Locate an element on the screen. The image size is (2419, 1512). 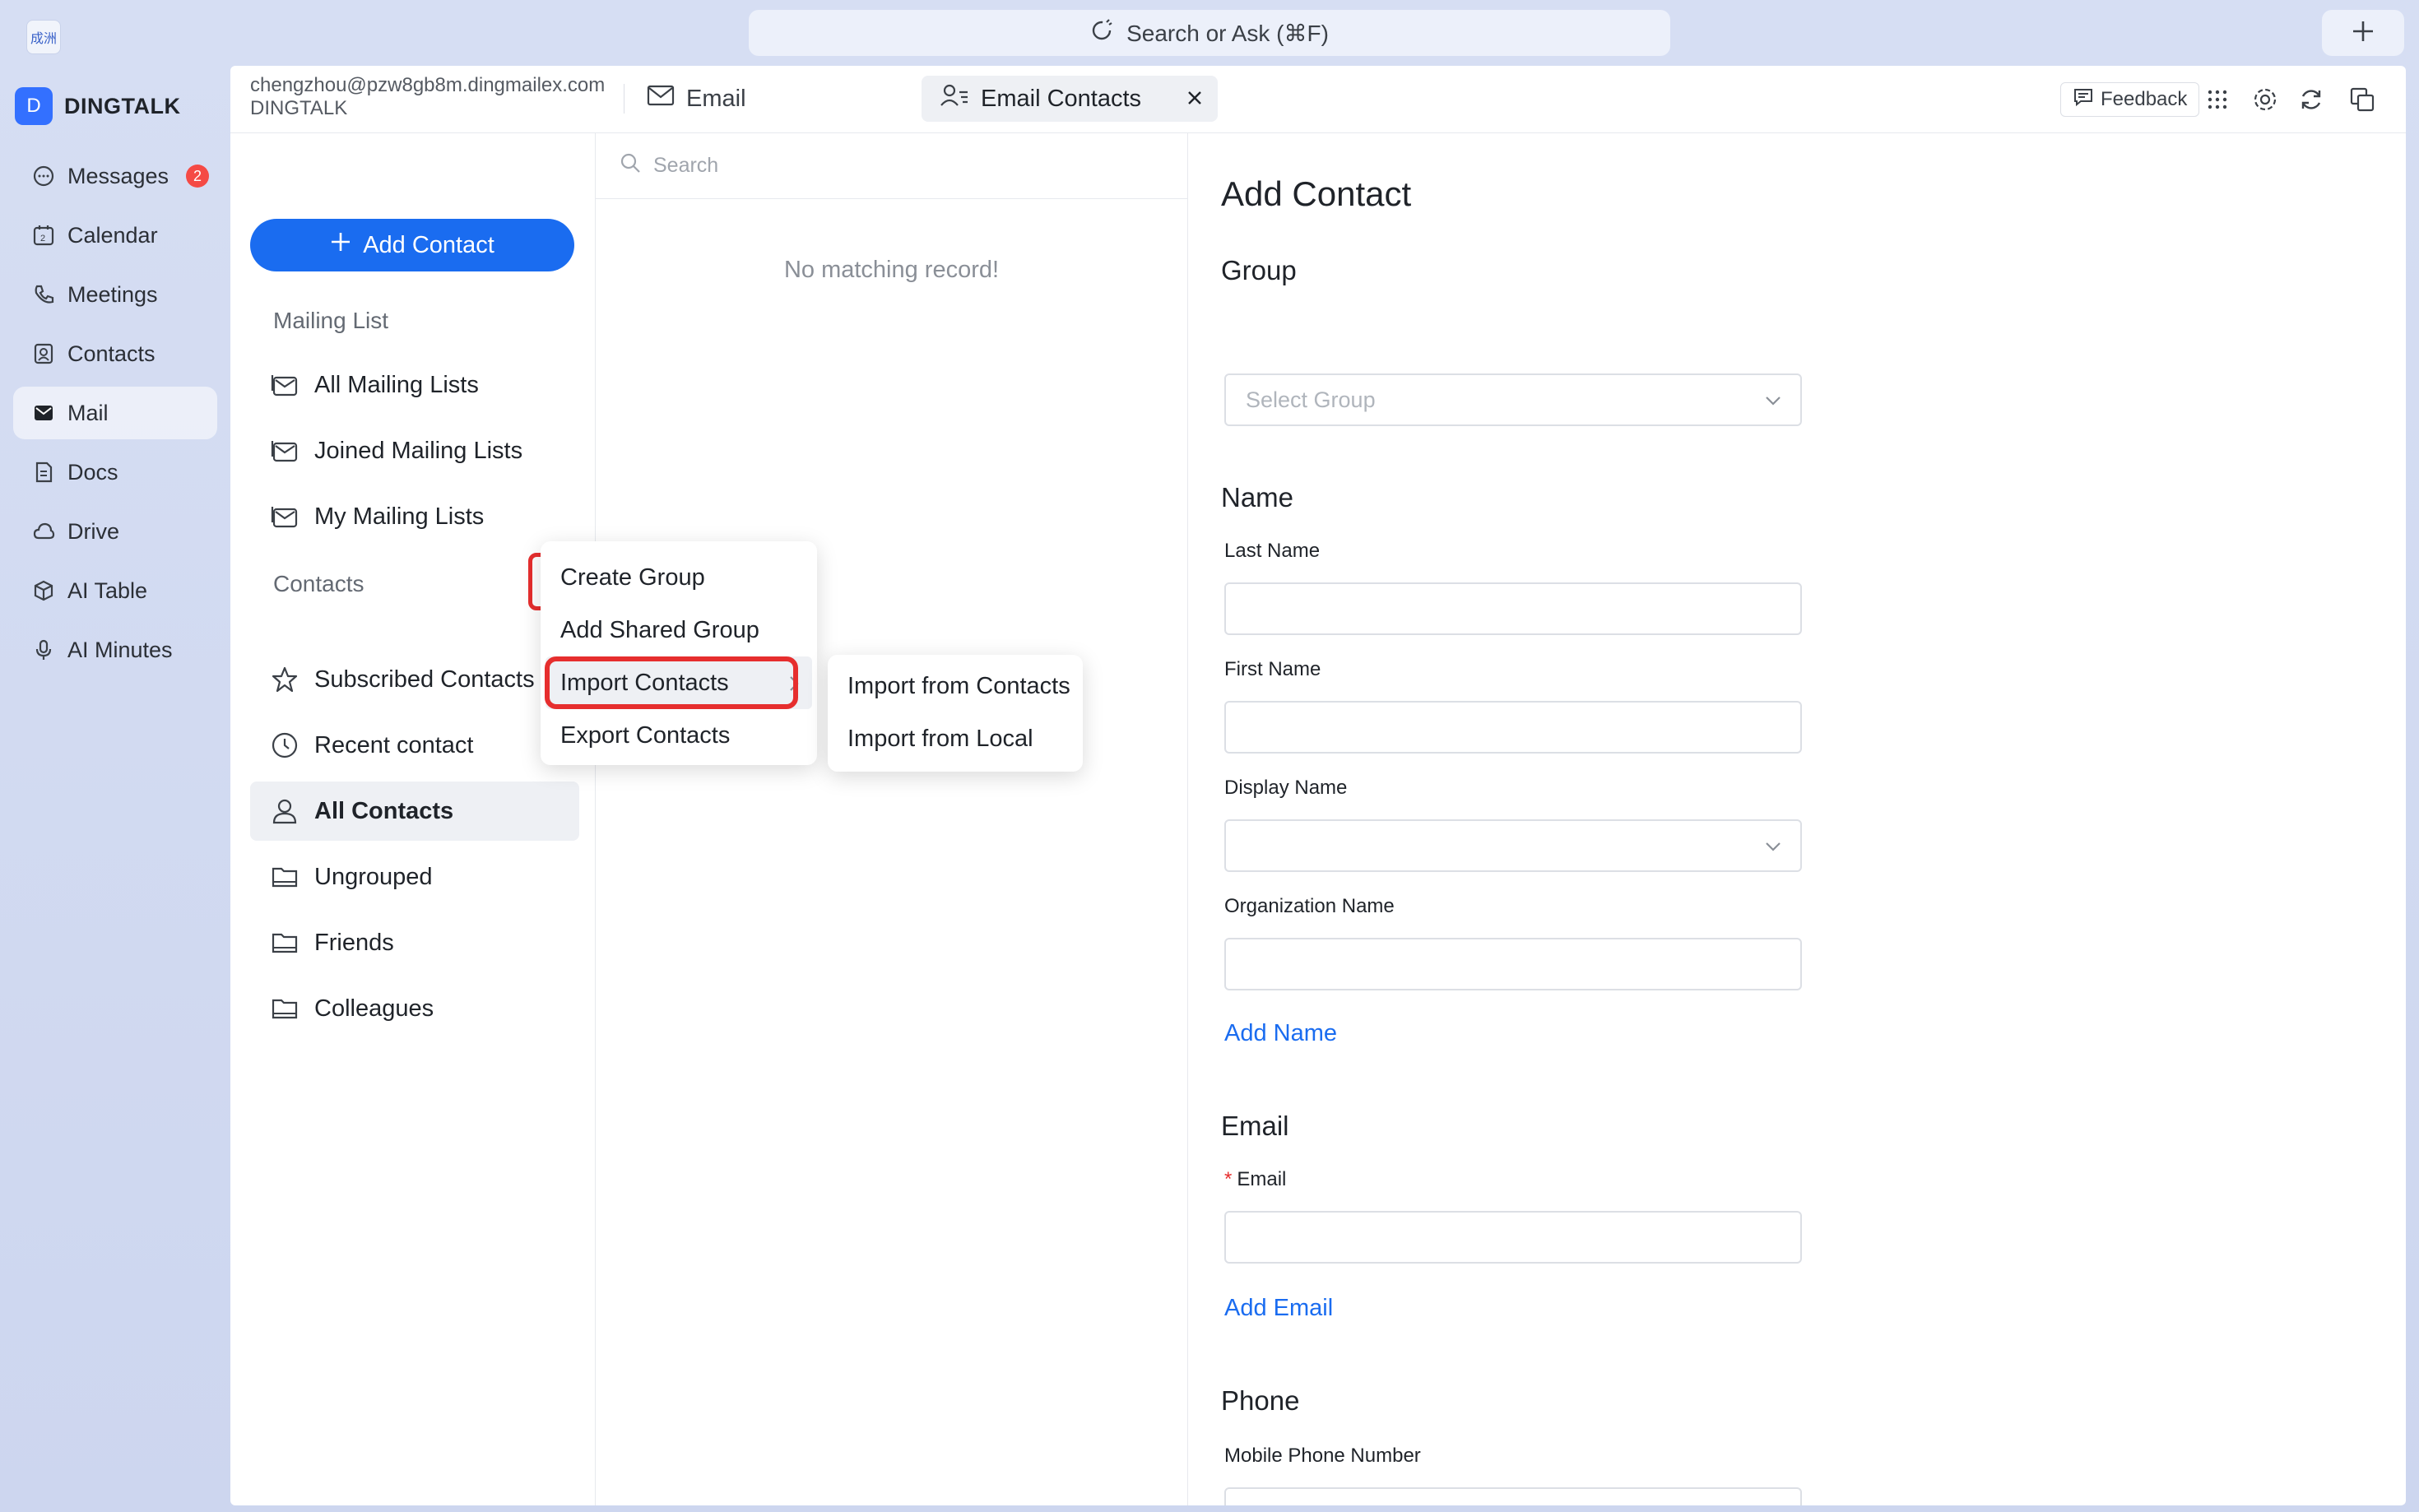
nav-label: Drive is located at coordinates (93, 531).